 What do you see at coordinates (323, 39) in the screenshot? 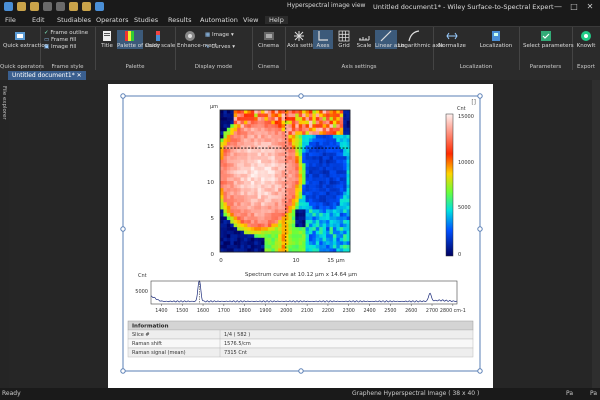
I see `axes-button: Axes` at bounding box center [323, 39].